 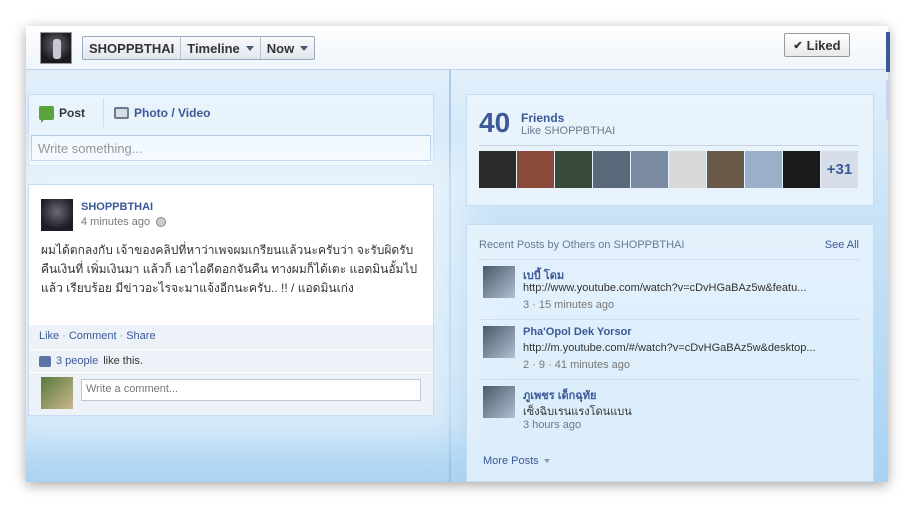 What do you see at coordinates (57, 215) in the screenshot?
I see `author-avatar` at bounding box center [57, 215].